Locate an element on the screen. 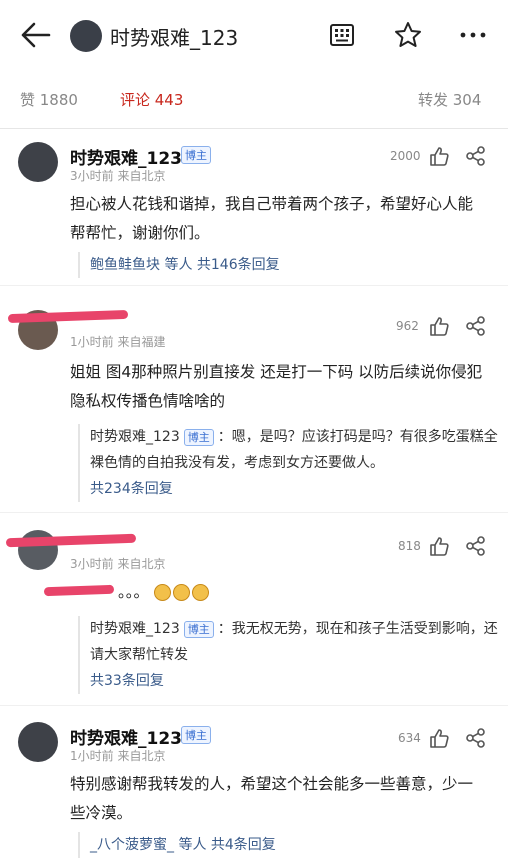 This screenshot has width=508, height=866. stats-bar: 赞 1880 评论 443 转发 304 is located at coordinates (254, 99).